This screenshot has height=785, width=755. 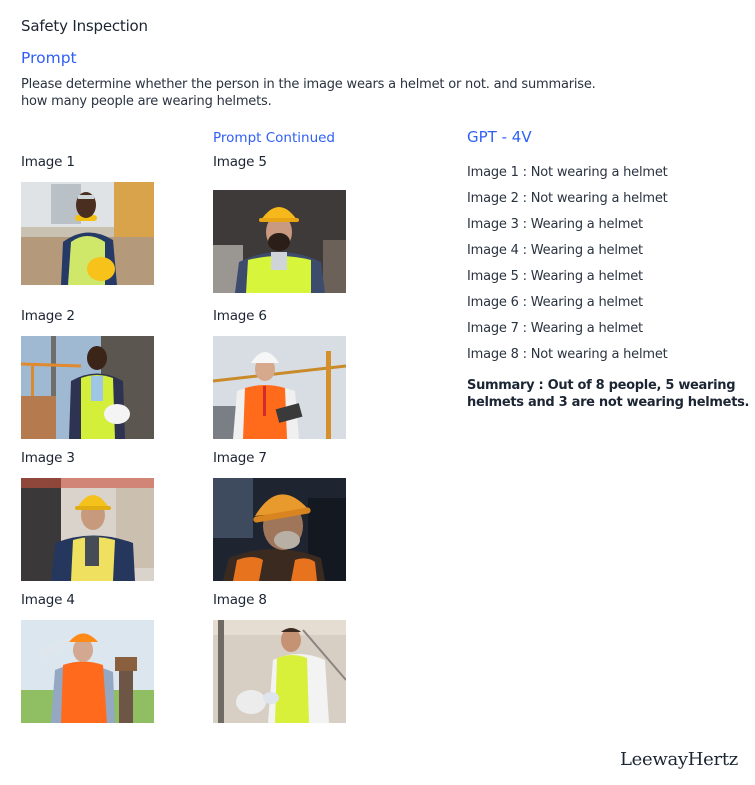 What do you see at coordinates (87, 233) in the screenshot?
I see `image-1-photo` at bounding box center [87, 233].